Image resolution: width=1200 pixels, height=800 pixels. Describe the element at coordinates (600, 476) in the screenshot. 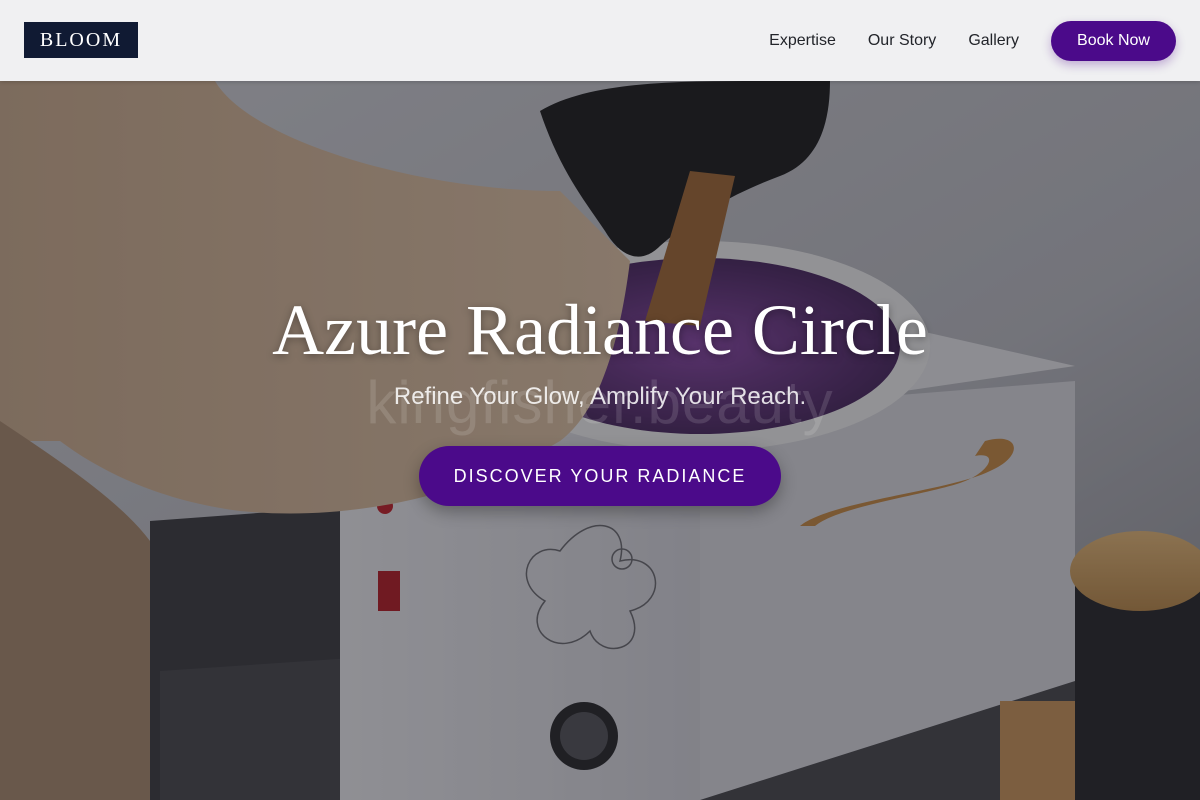

I see `discover-radiance-button: DISCOVER YOUR RADIANCE` at that location.